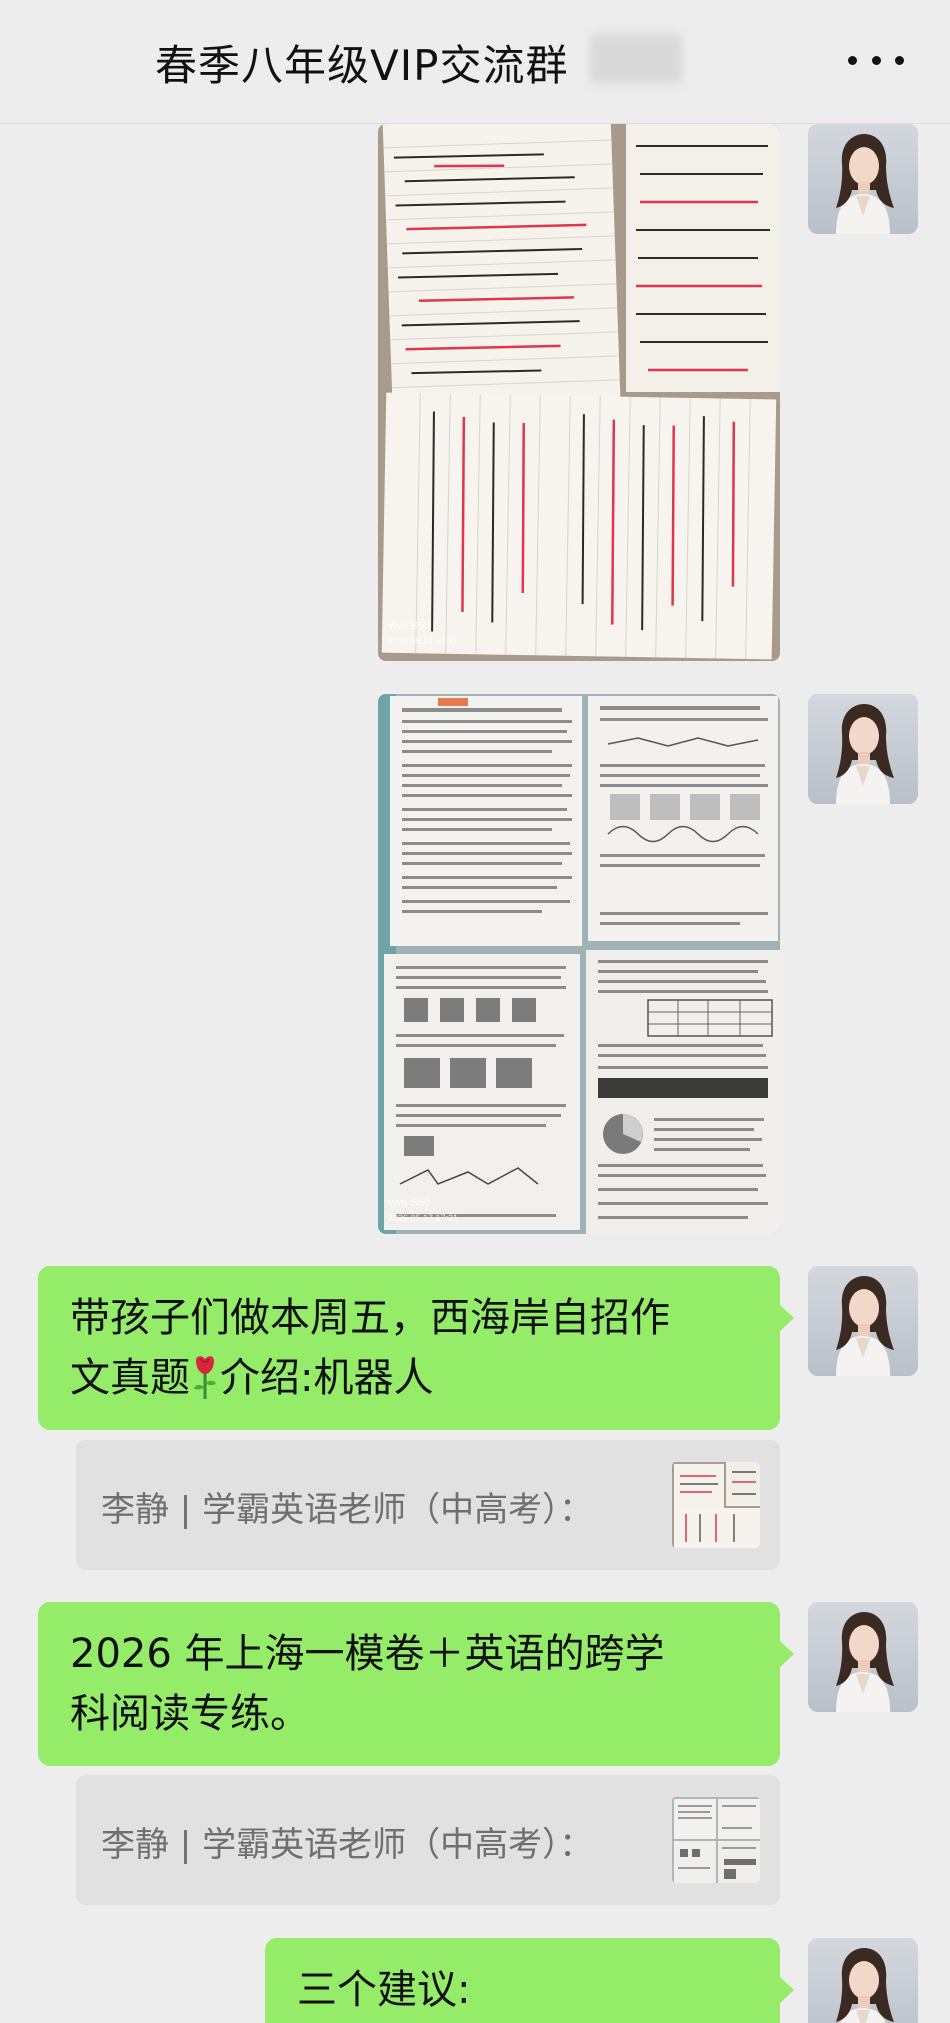  What do you see at coordinates (579, 964) in the screenshot?
I see `image-message-exam-papers: vivo S50 2026.05.17 17:21` at bounding box center [579, 964].